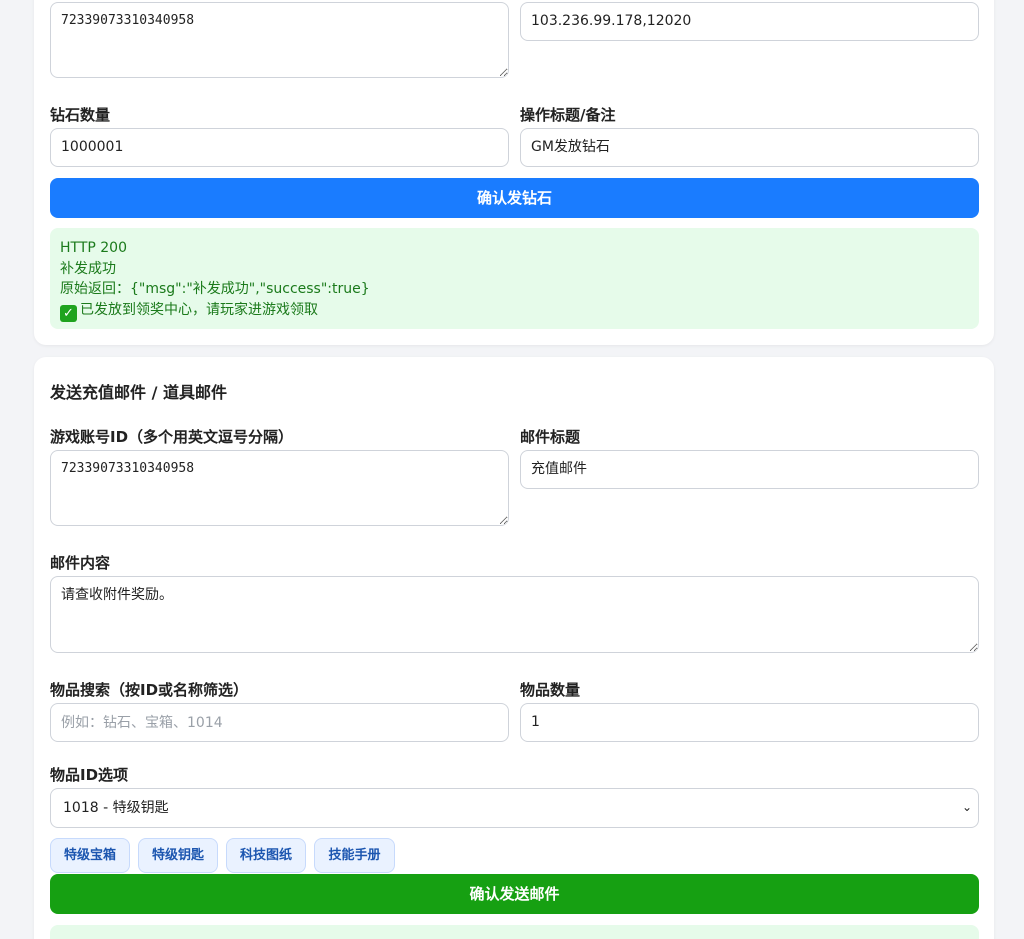  Describe the element at coordinates (550, 690) in the screenshot. I see `item-count-label: 物品数量` at that location.